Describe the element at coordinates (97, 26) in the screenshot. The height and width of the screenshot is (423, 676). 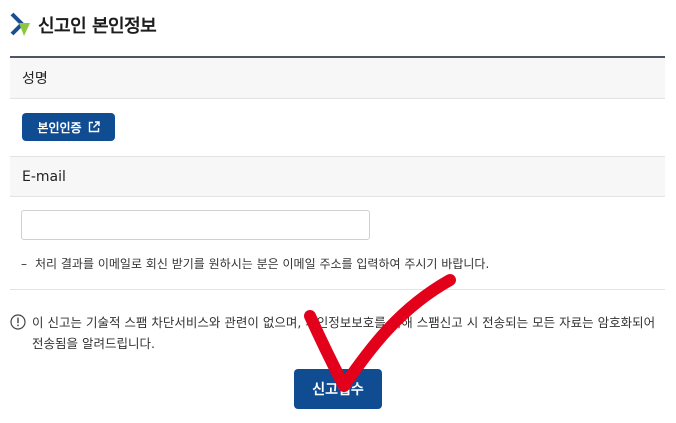
I see `section-title: 신고인 본인정보` at that location.